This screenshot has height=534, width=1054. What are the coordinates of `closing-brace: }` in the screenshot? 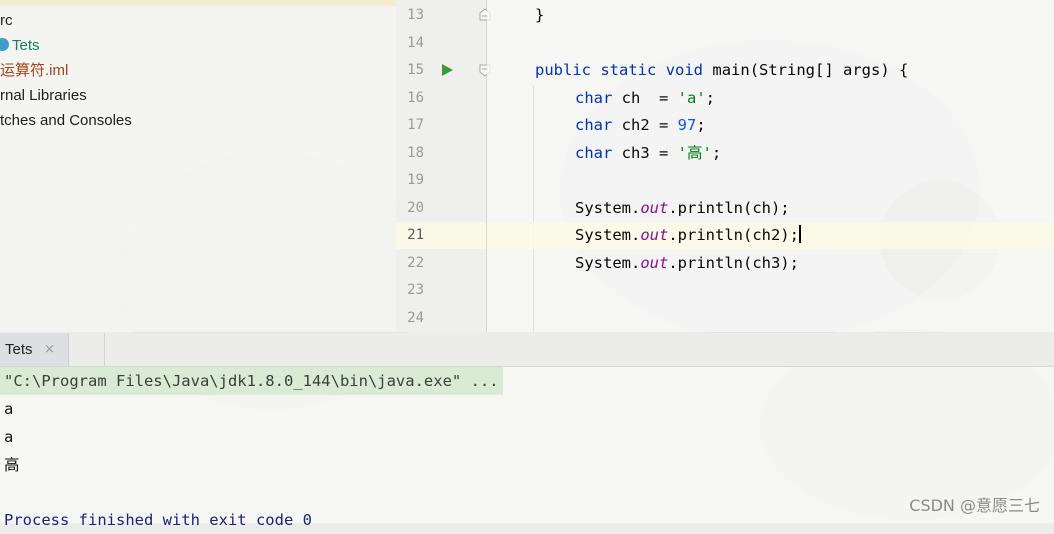 It's located at (540, 15).